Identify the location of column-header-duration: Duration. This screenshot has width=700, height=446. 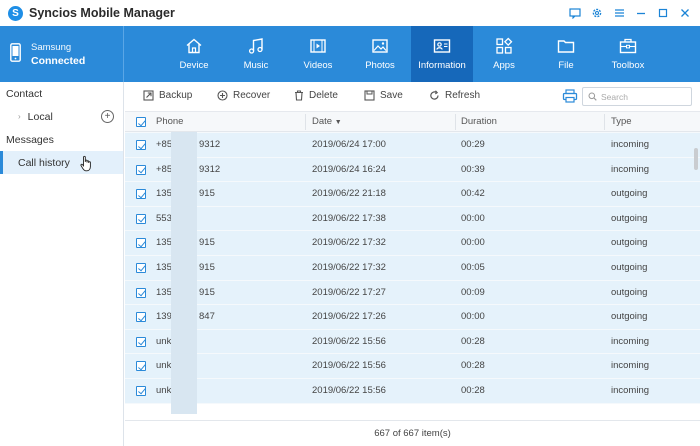
(479, 122).